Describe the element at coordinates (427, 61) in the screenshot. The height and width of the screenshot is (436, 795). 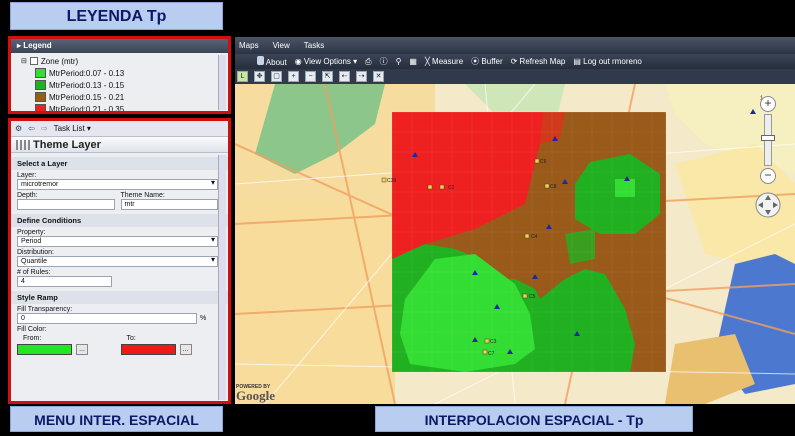
I see `ruler-icon: ╳` at that location.